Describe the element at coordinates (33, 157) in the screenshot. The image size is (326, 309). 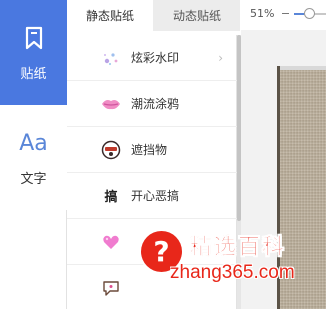
I see `rail-item-text: Aa 文字` at that location.